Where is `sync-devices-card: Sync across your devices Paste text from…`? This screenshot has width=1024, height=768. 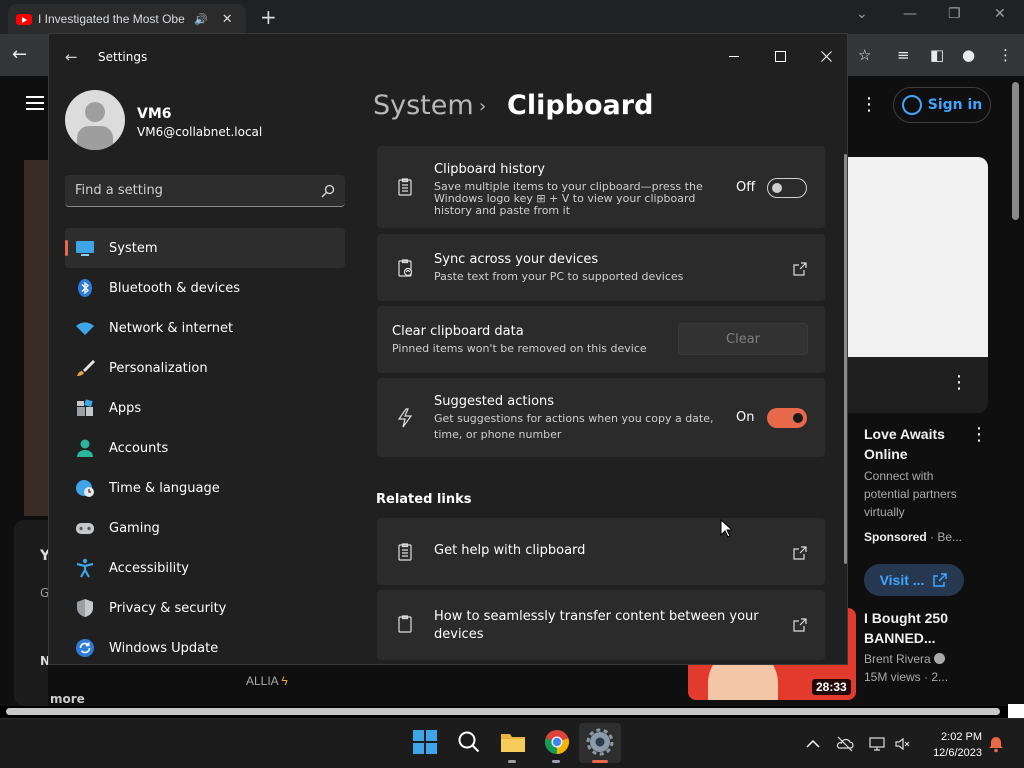
sync-devices-card: Sync across your devices Paste text from… is located at coordinates (601, 267).